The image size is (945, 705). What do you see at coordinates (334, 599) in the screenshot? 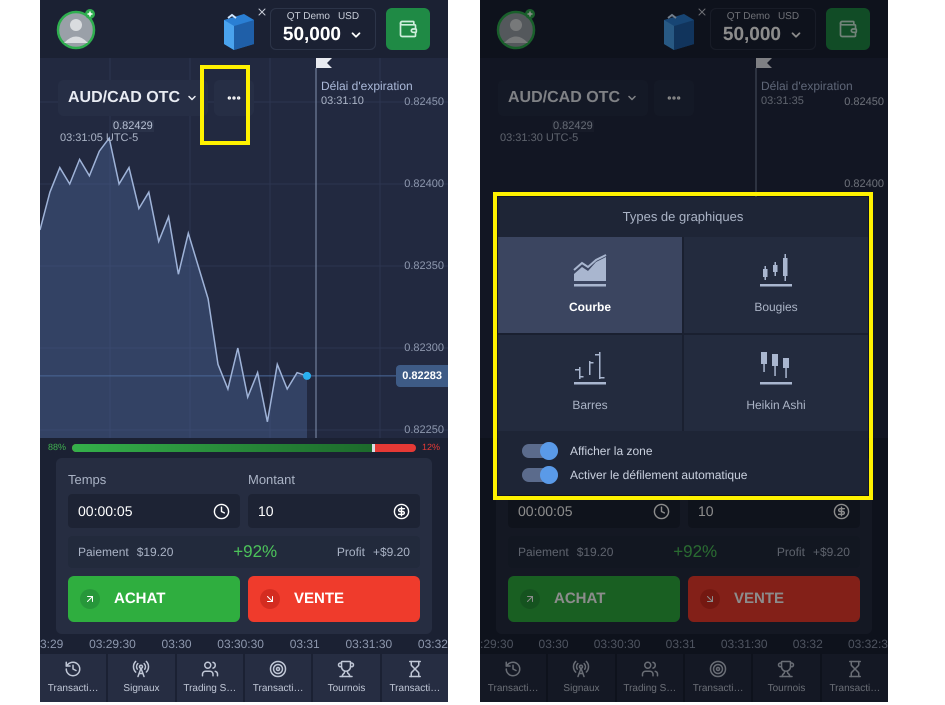
I see `sell-button: VENTE` at bounding box center [334, 599].